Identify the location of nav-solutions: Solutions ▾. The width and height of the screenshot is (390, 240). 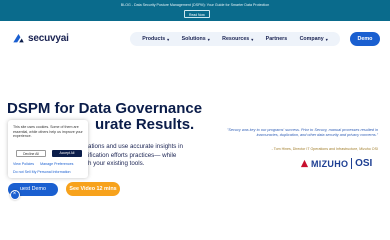
(196, 39).